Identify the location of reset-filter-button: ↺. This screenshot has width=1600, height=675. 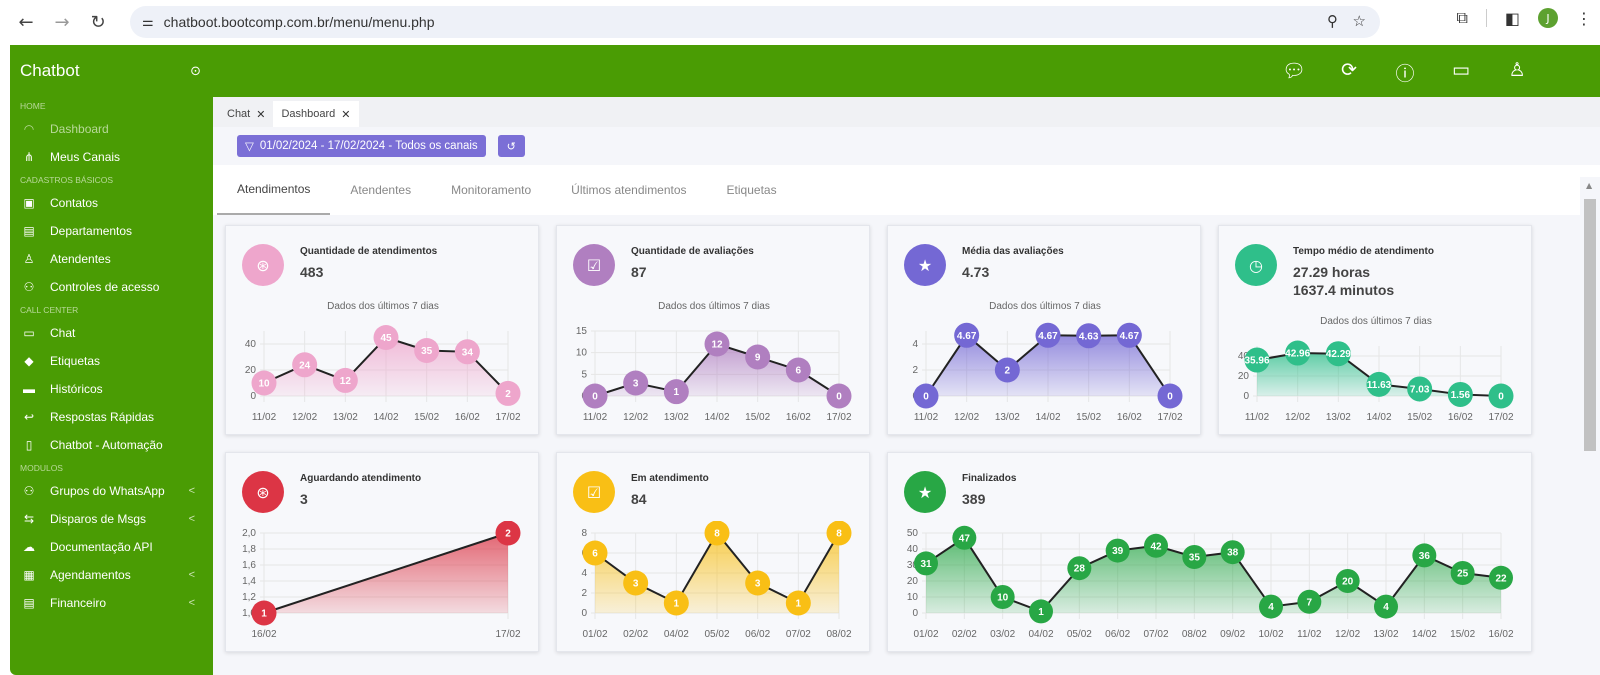
(511, 146).